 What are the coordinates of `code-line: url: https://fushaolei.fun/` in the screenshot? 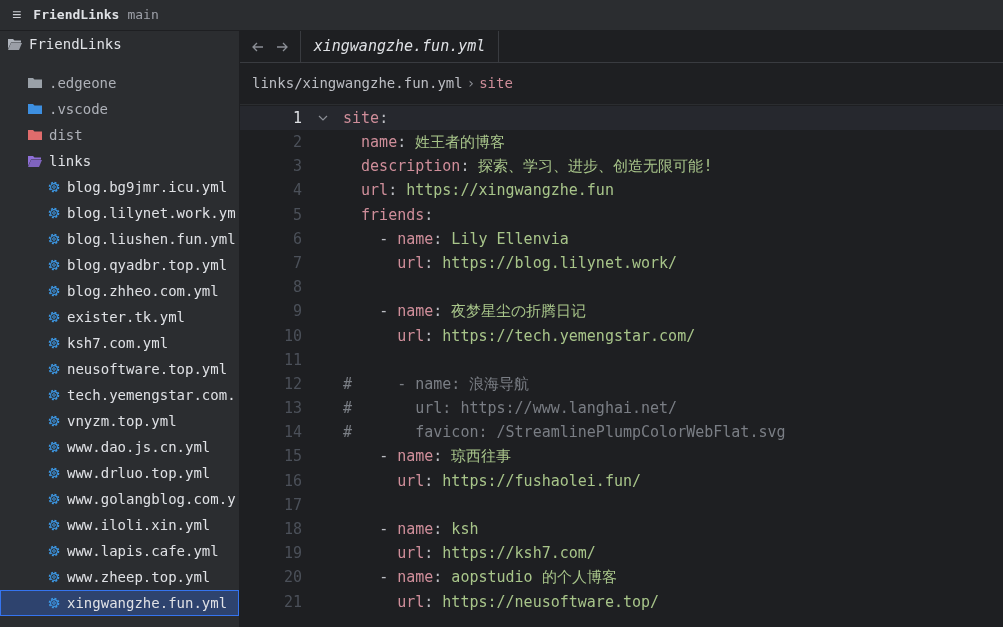 It's located at (519, 481).